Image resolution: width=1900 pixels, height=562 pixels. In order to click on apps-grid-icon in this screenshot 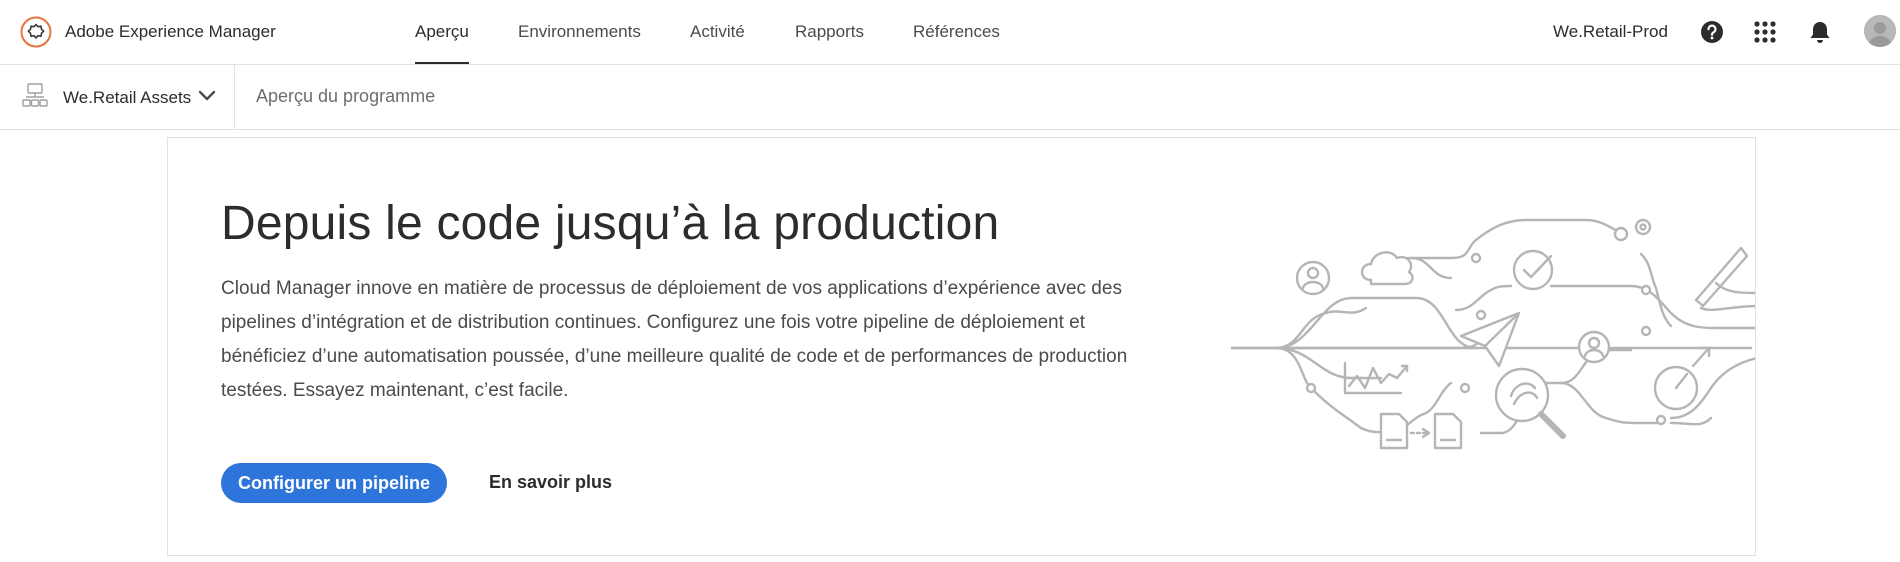, I will do `click(1765, 32)`.